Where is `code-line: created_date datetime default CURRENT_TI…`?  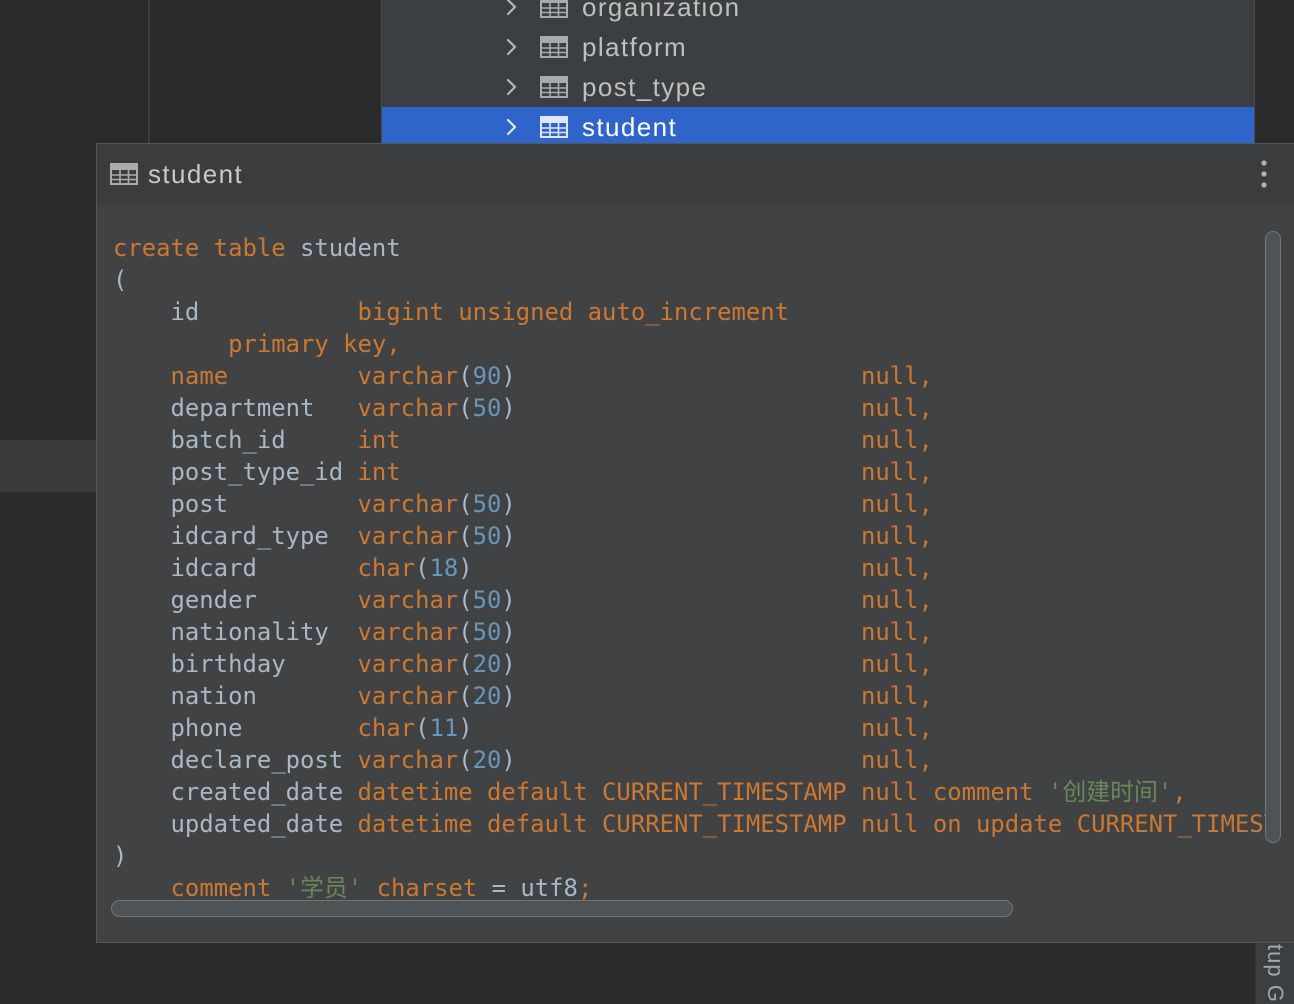 code-line: created_date datetime default CURRENT_TI… is located at coordinates (696, 792).